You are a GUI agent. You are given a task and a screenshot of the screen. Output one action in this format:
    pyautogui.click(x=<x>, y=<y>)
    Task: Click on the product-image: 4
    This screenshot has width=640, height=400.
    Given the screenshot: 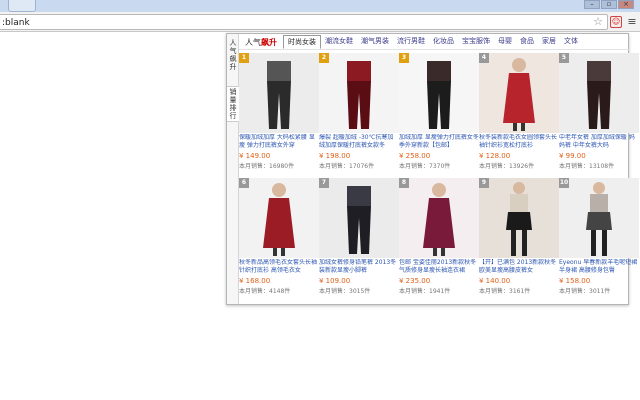 What is the action you would take?
    pyautogui.click(x=519, y=93)
    